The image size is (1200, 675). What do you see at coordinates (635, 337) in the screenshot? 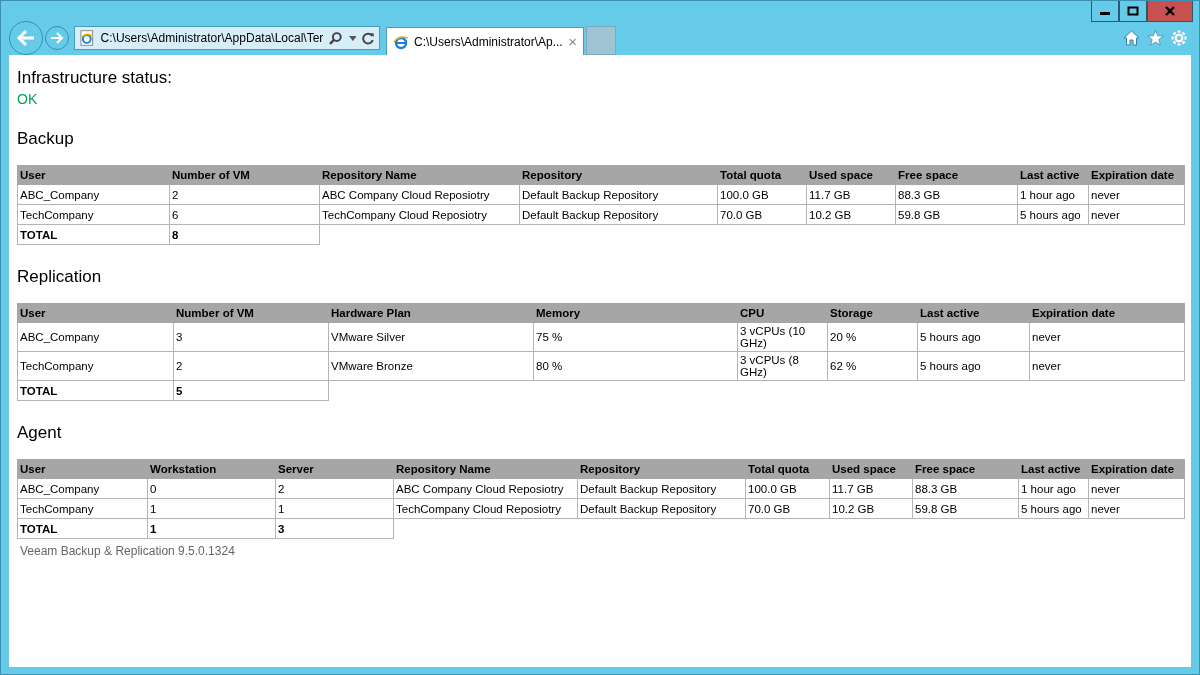
I see `table-cell: 75 %` at bounding box center [635, 337].